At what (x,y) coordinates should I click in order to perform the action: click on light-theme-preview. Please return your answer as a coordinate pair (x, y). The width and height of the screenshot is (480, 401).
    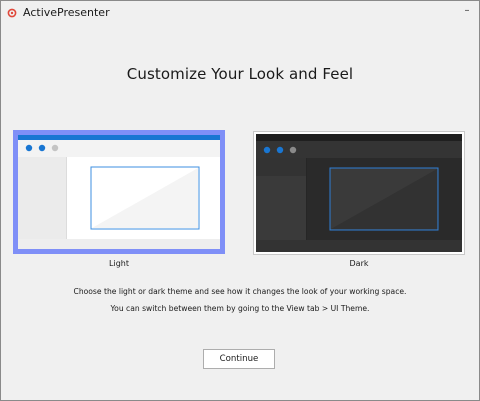
    Looking at the image, I should click on (119, 192).